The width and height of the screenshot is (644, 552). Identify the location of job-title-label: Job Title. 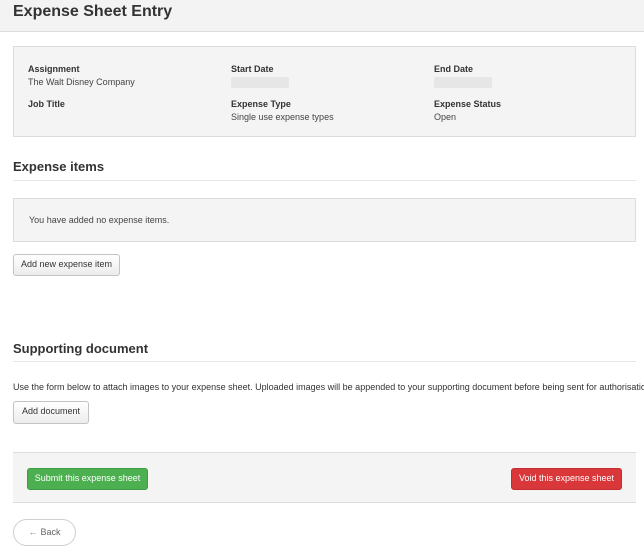
(46, 104).